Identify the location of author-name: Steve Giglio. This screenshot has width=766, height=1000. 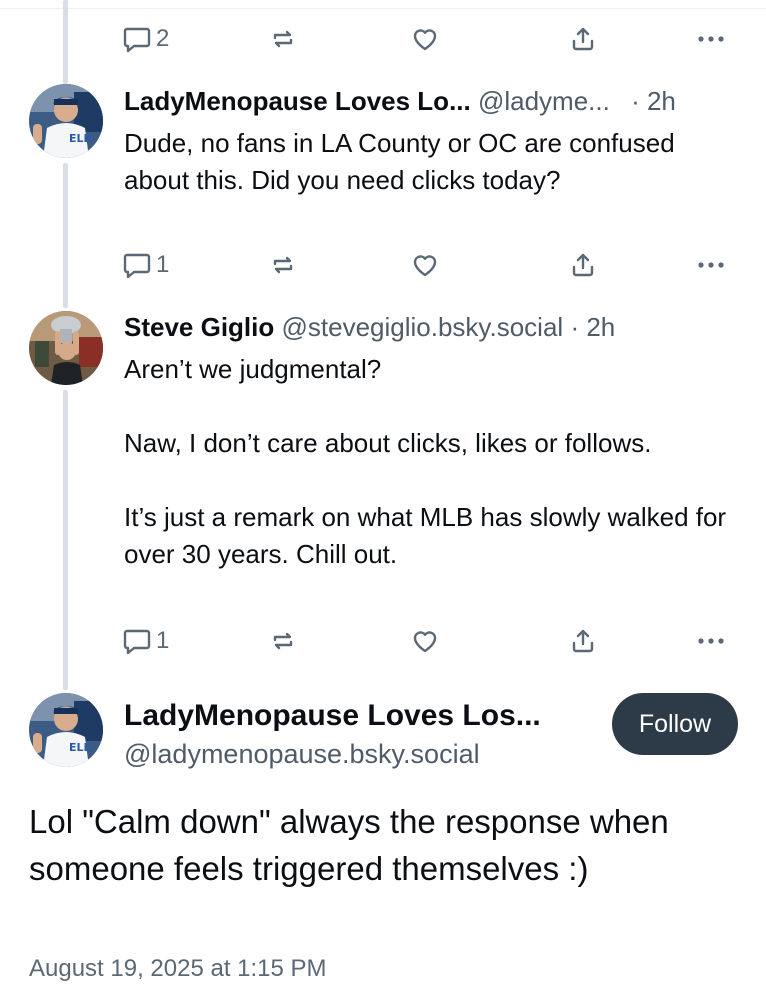
(199, 327).